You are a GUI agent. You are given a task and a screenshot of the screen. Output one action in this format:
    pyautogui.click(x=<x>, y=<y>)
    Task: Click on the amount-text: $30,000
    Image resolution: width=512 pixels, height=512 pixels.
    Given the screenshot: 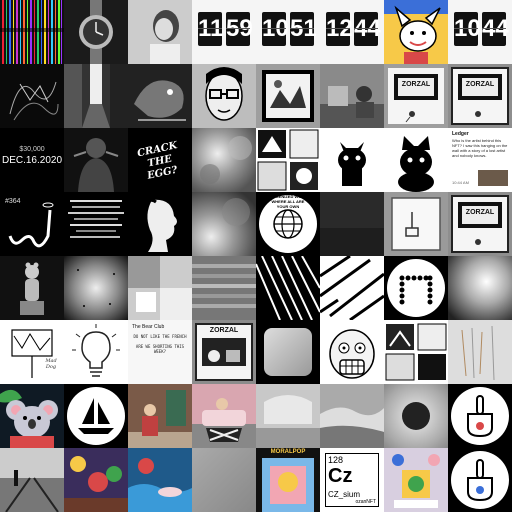 What is the action you would take?
    pyautogui.click(x=32, y=149)
    